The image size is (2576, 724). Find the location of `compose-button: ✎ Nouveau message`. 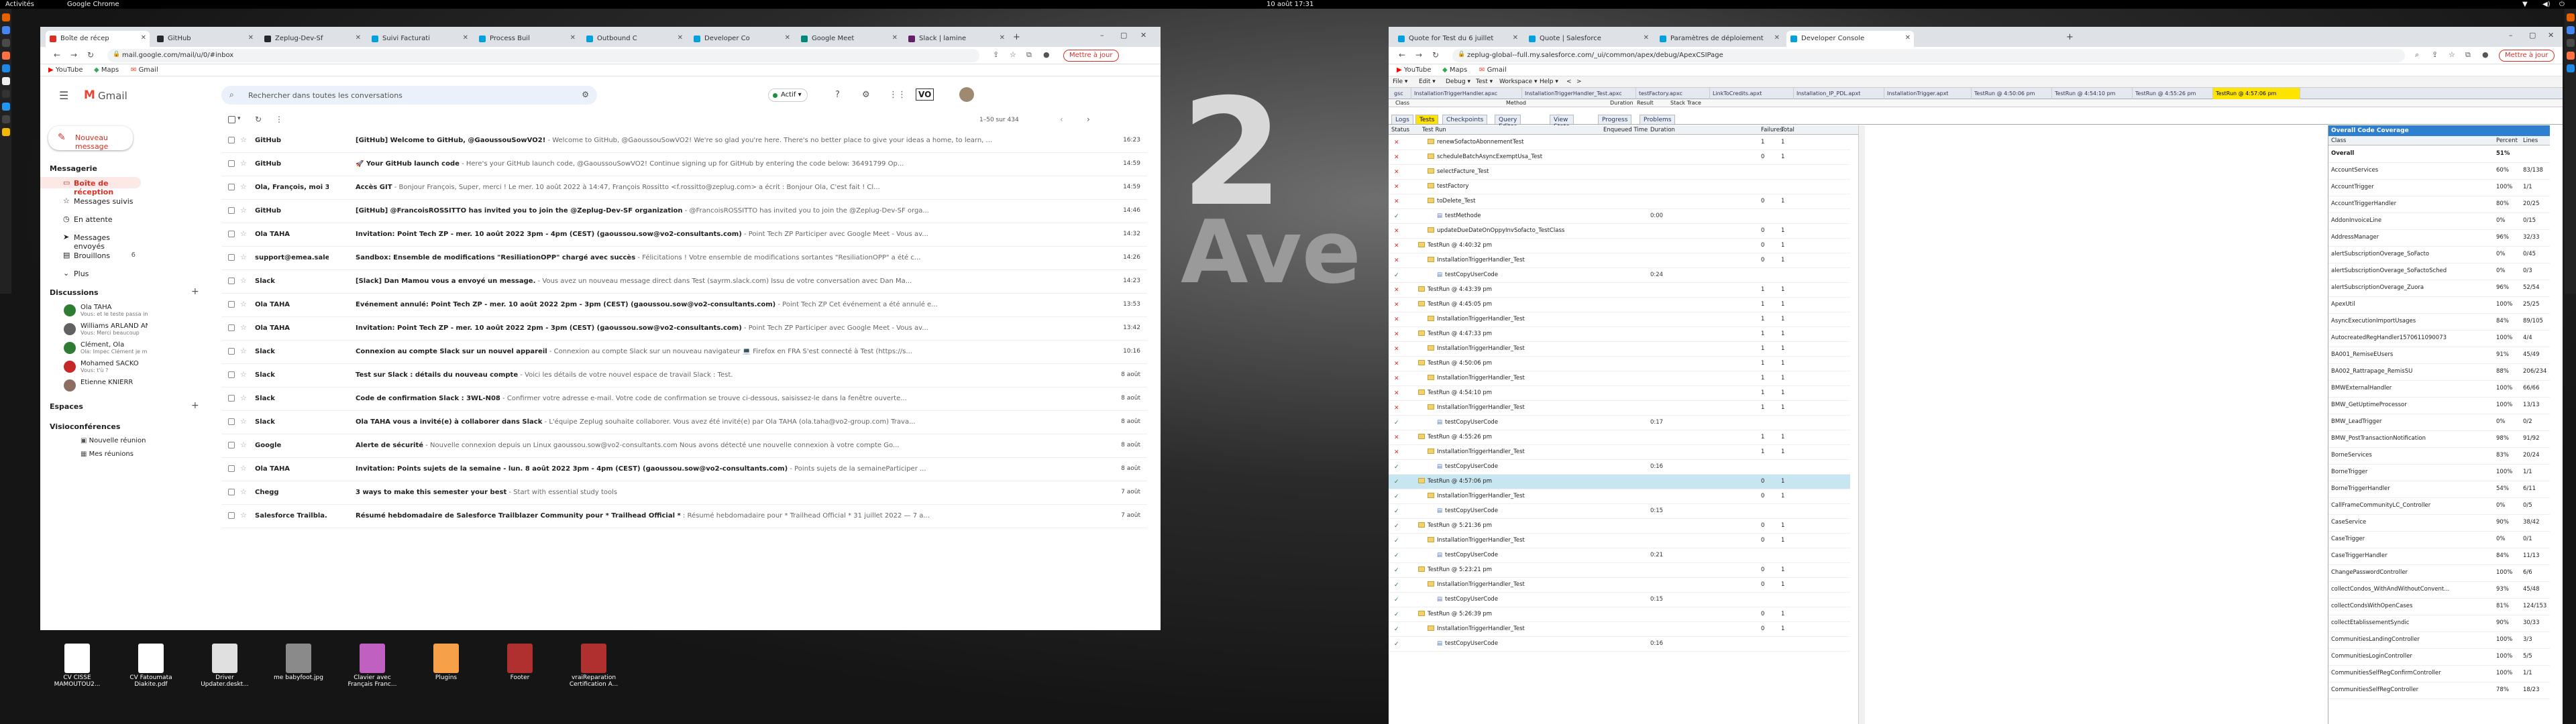

compose-button: ✎ Nouveau message is located at coordinates (90, 138).